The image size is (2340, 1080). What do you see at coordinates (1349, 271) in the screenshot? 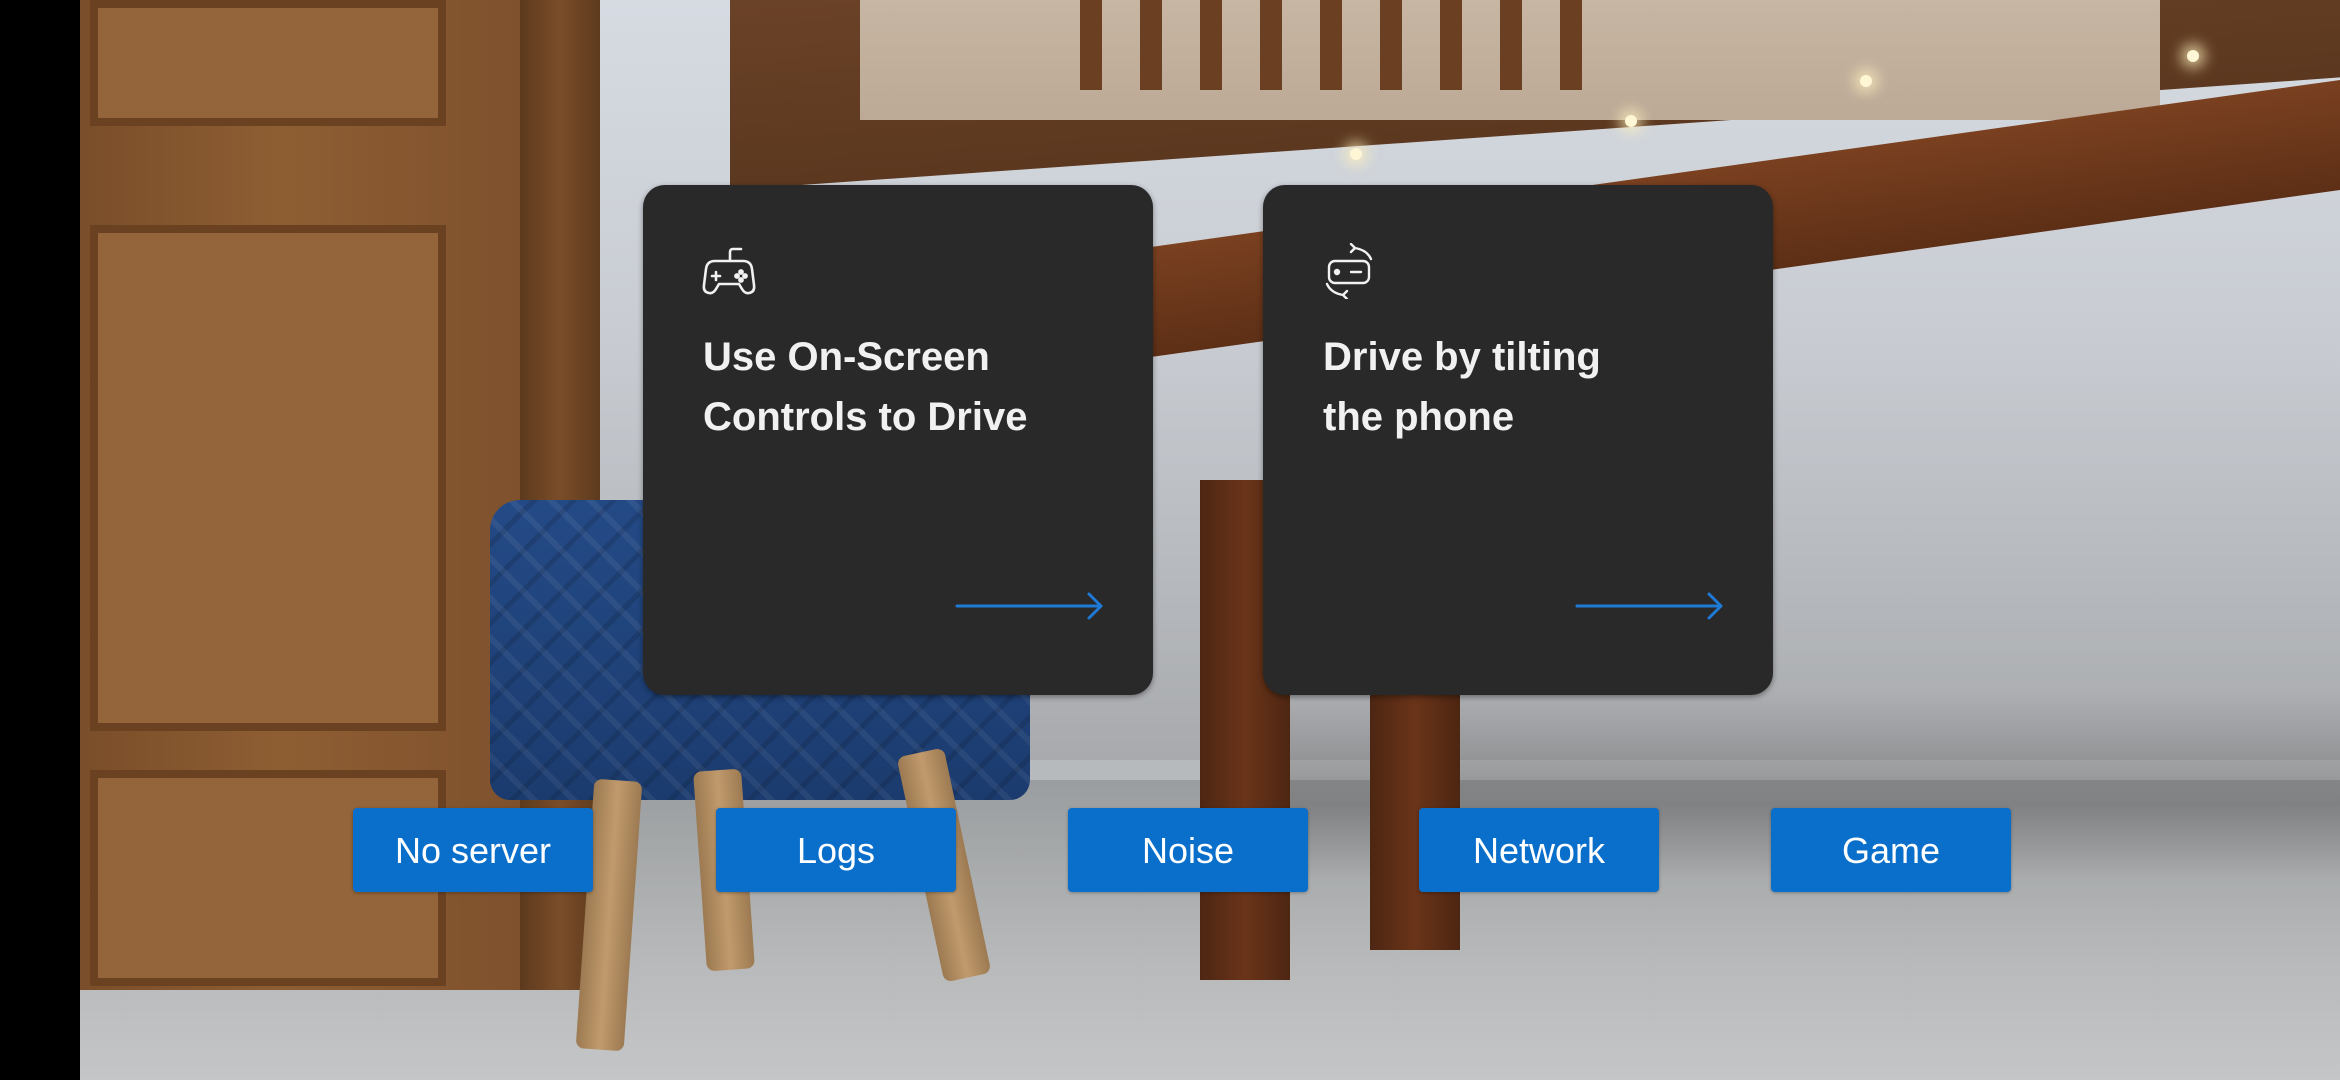
I see `phone-rotate-icon` at bounding box center [1349, 271].